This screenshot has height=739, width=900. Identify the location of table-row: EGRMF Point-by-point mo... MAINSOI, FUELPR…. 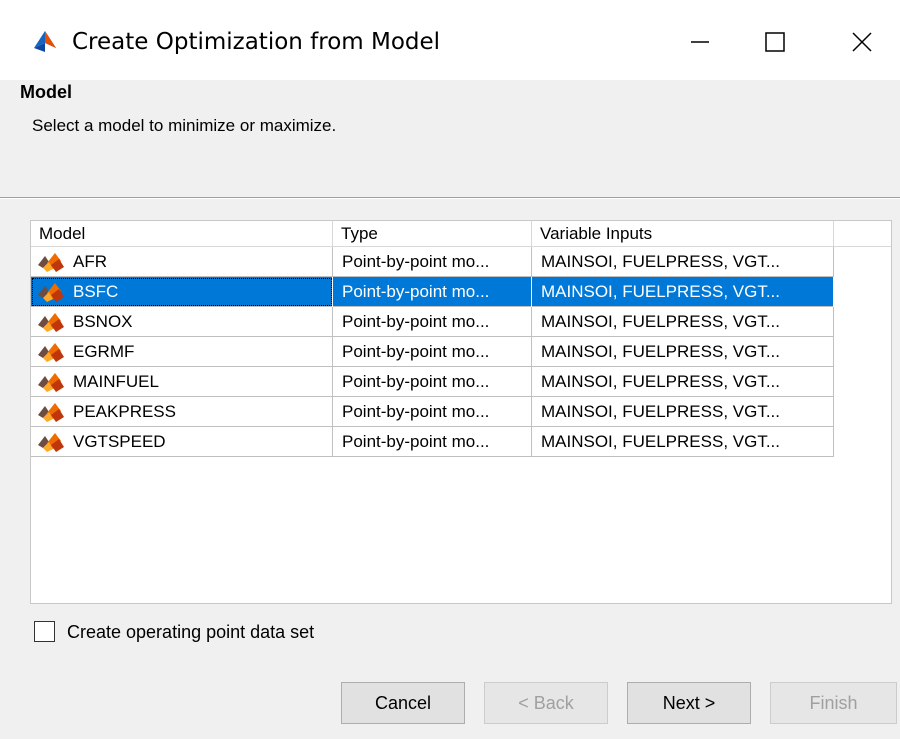
(432, 352).